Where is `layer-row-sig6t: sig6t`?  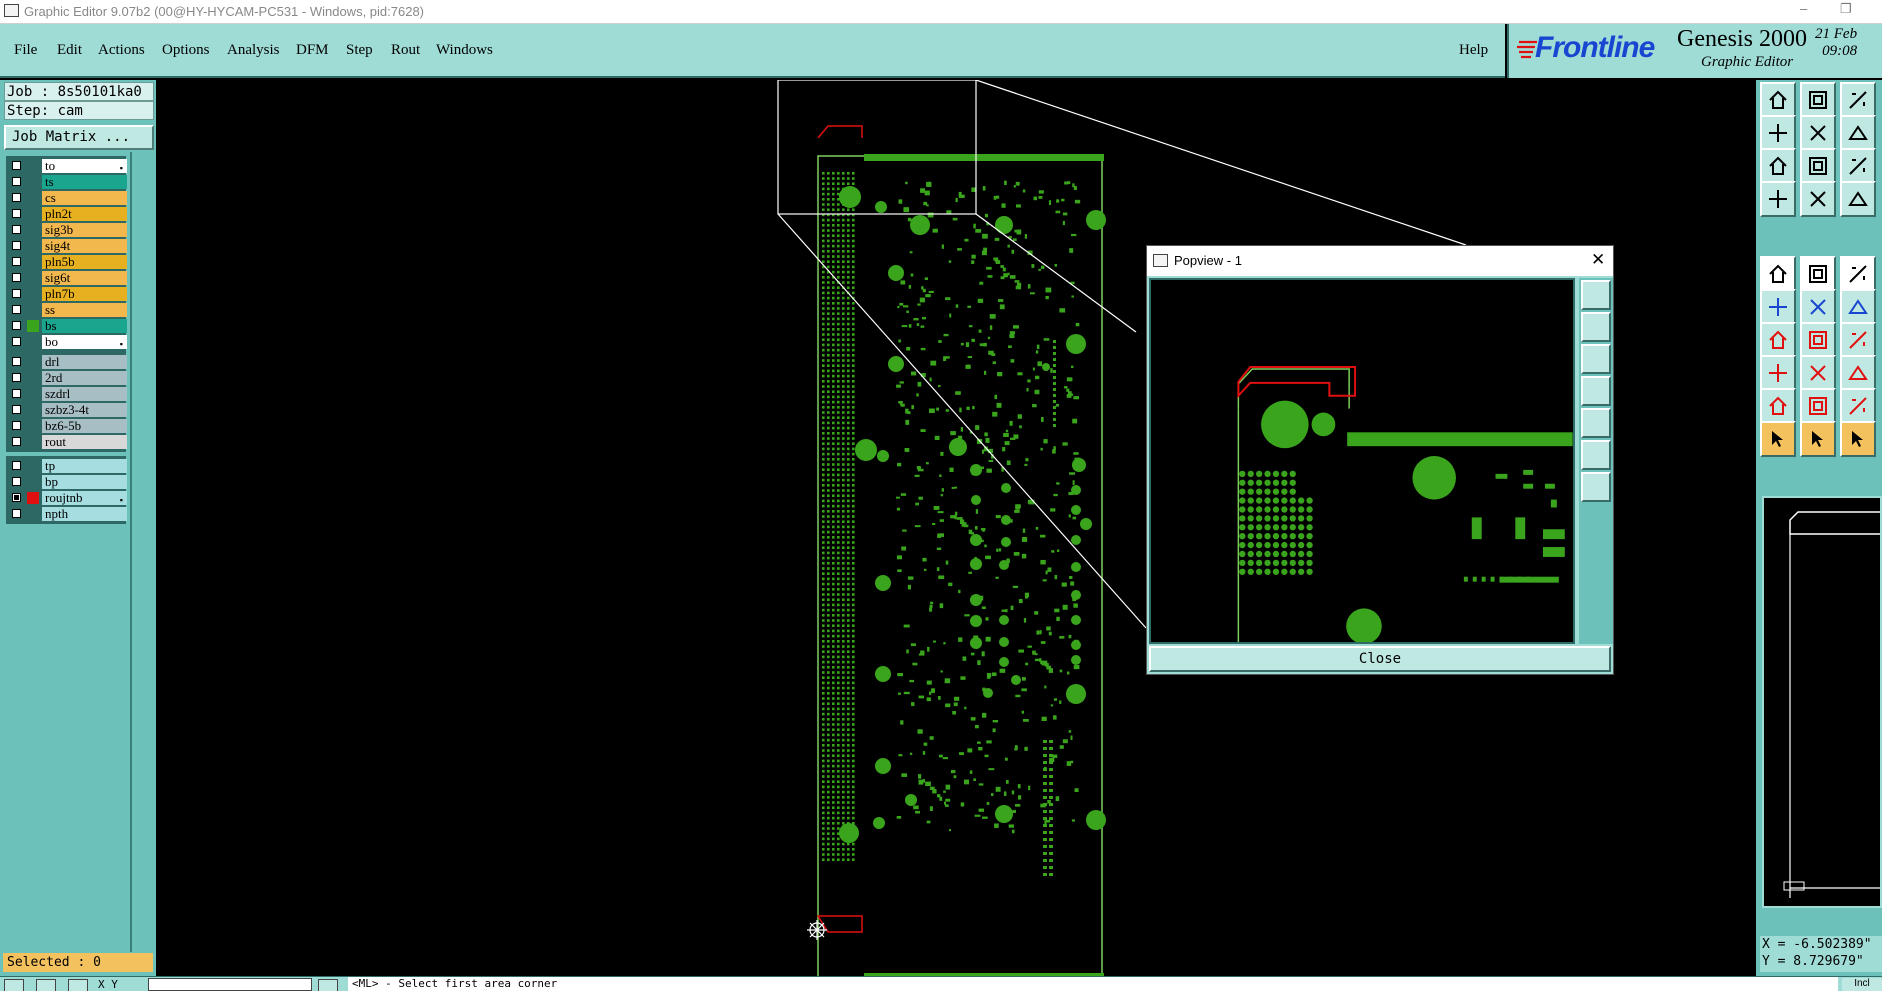
layer-row-sig6t: sig6t is located at coordinates (67, 278).